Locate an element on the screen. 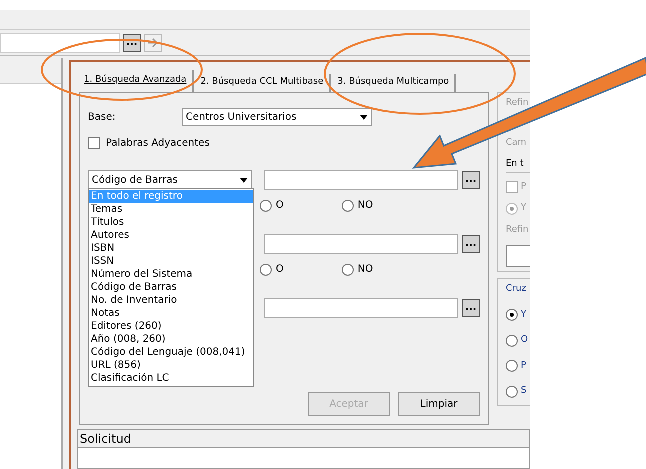 Image resolution: width=646 pixels, height=469 pixels. list-option: Número del Sistema is located at coordinates (171, 274).